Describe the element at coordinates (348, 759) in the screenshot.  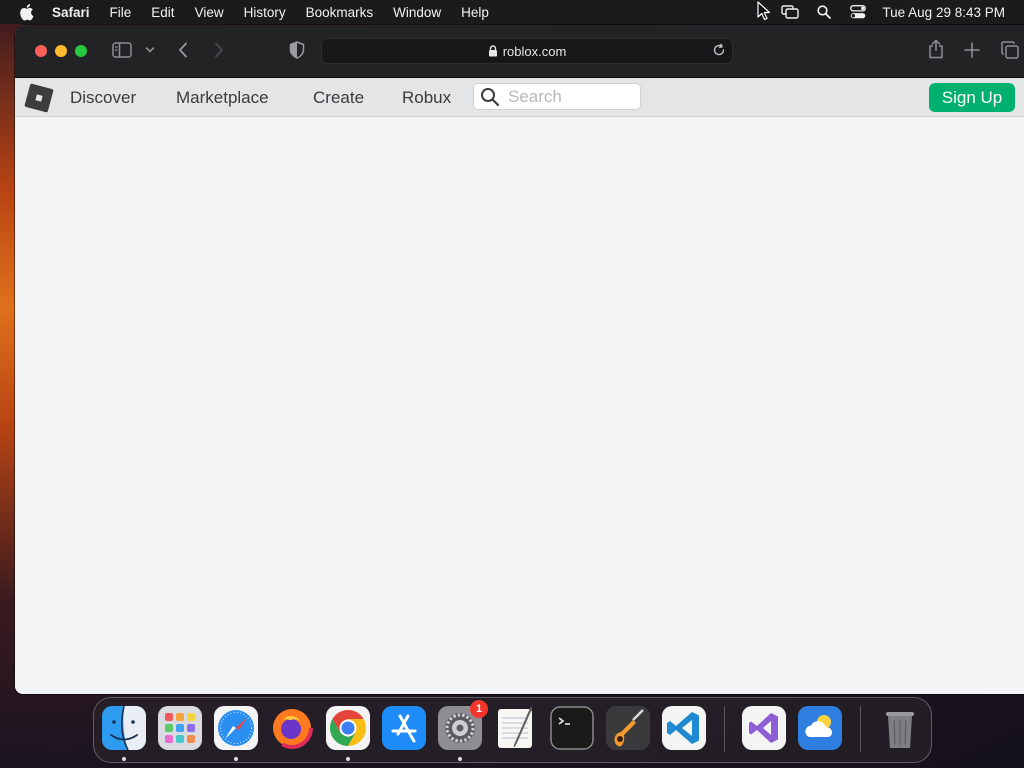
I see `chrome-running-indicator` at that location.